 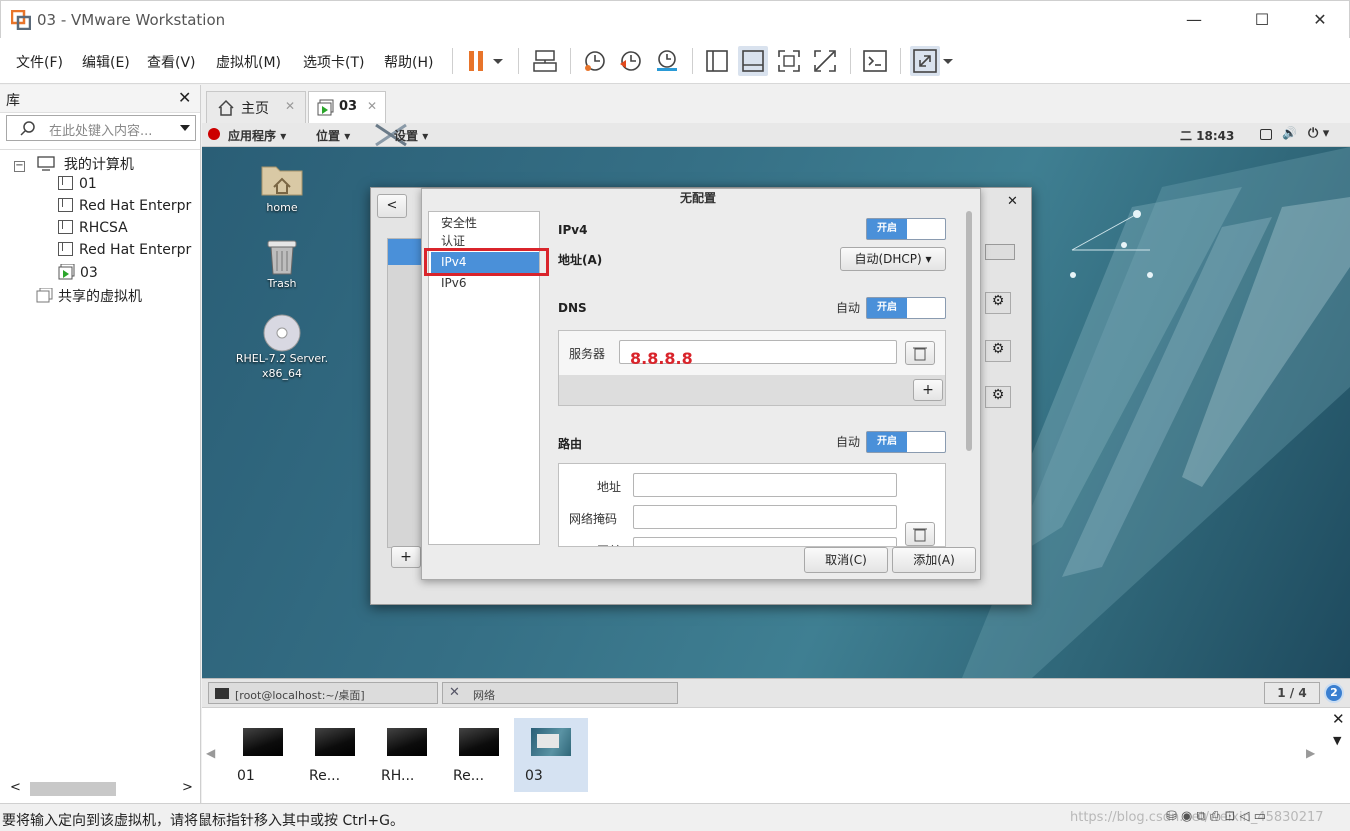 I want to click on minimize-button: —, so click(x=1194, y=20).